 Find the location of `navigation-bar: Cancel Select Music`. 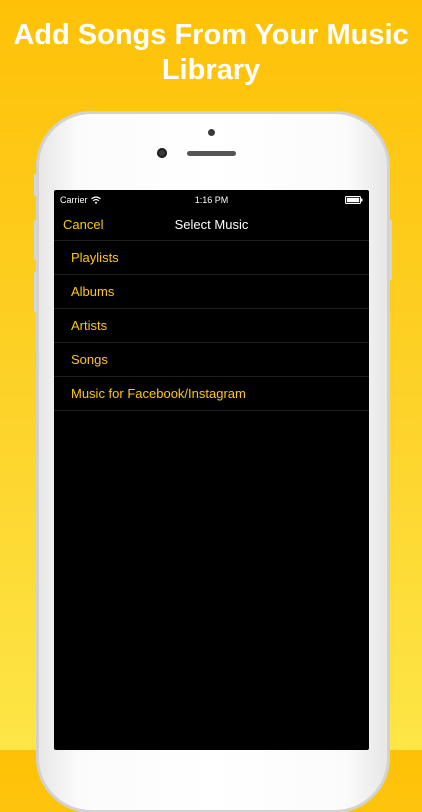

navigation-bar: Cancel Select Music is located at coordinates (211, 225).